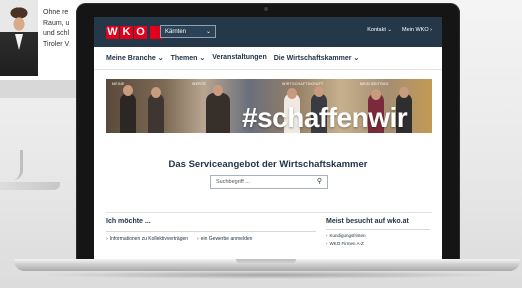 The image size is (522, 288). What do you see at coordinates (319, 182) in the screenshot?
I see `search-icon: ⚲` at bounding box center [319, 182].